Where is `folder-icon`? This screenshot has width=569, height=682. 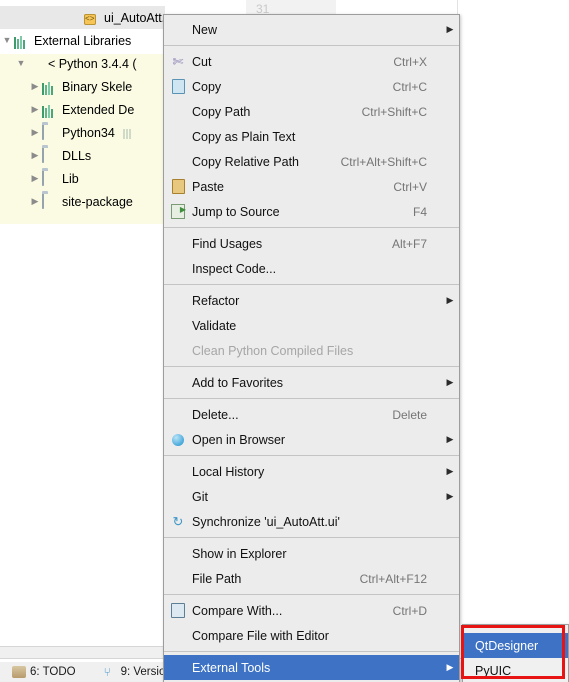
folder-icon is located at coordinates (43, 177).